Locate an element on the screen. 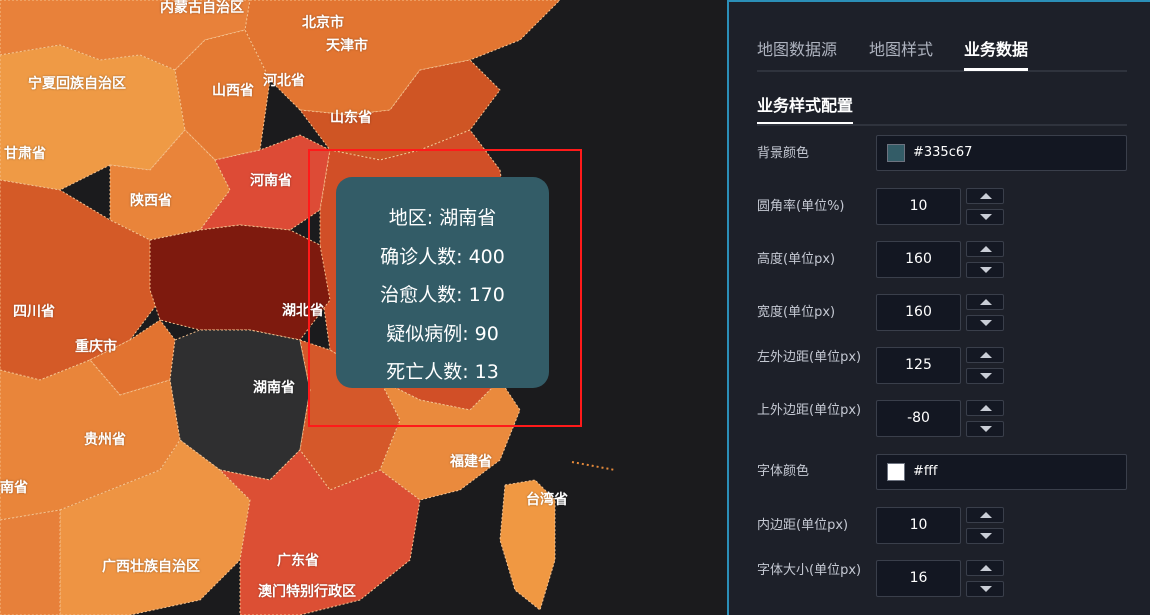 The width and height of the screenshot is (1150, 615). background-color-label: 背景颜色 is located at coordinates (783, 153).